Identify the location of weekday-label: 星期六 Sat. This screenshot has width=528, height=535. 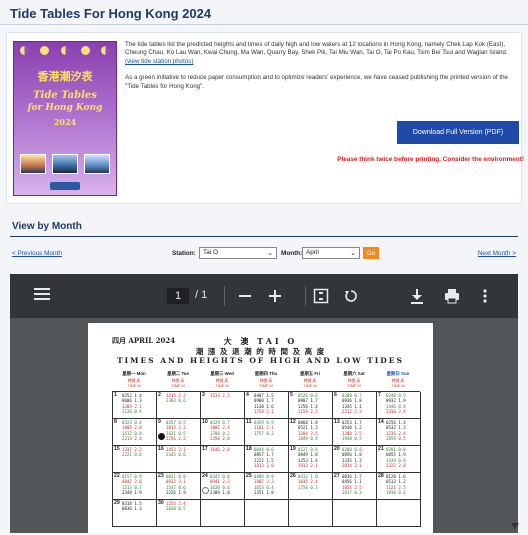
(354, 373).